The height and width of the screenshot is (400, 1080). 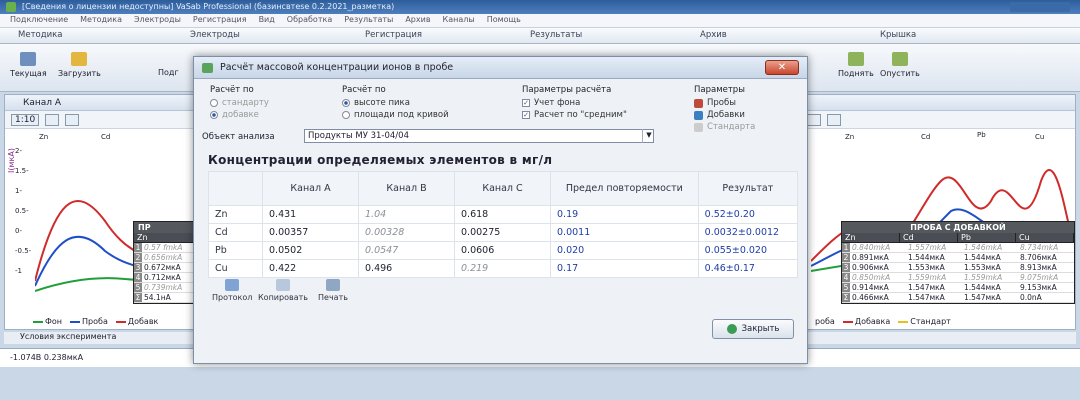 I want to click on overlay-row: 5 0.914мкА 1.547мкА 1.544мкА 9.153мкА, so click(x=958, y=288).